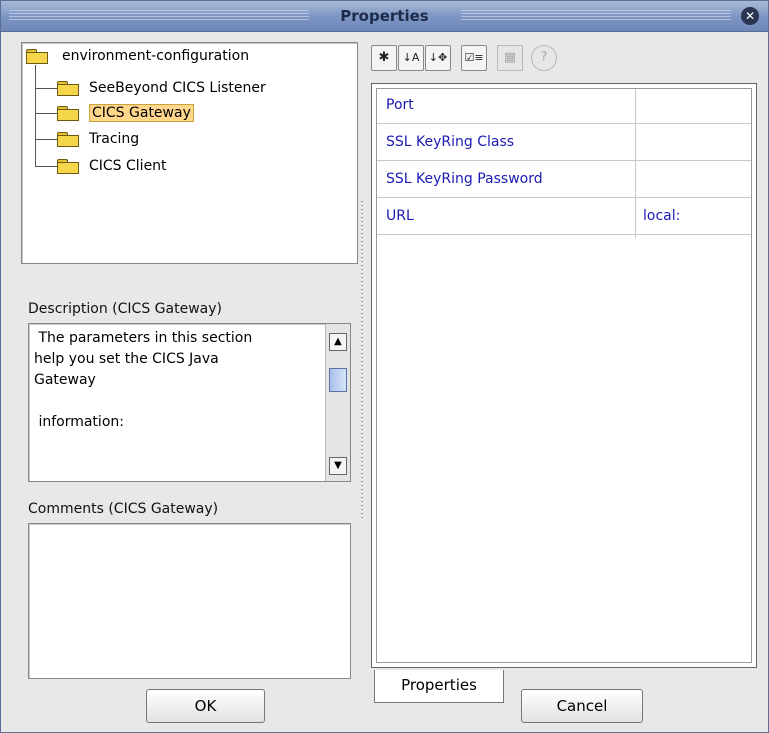 The image size is (769, 733). Describe the element at coordinates (439, 686) in the screenshot. I see `tab-properties: Properties` at that location.